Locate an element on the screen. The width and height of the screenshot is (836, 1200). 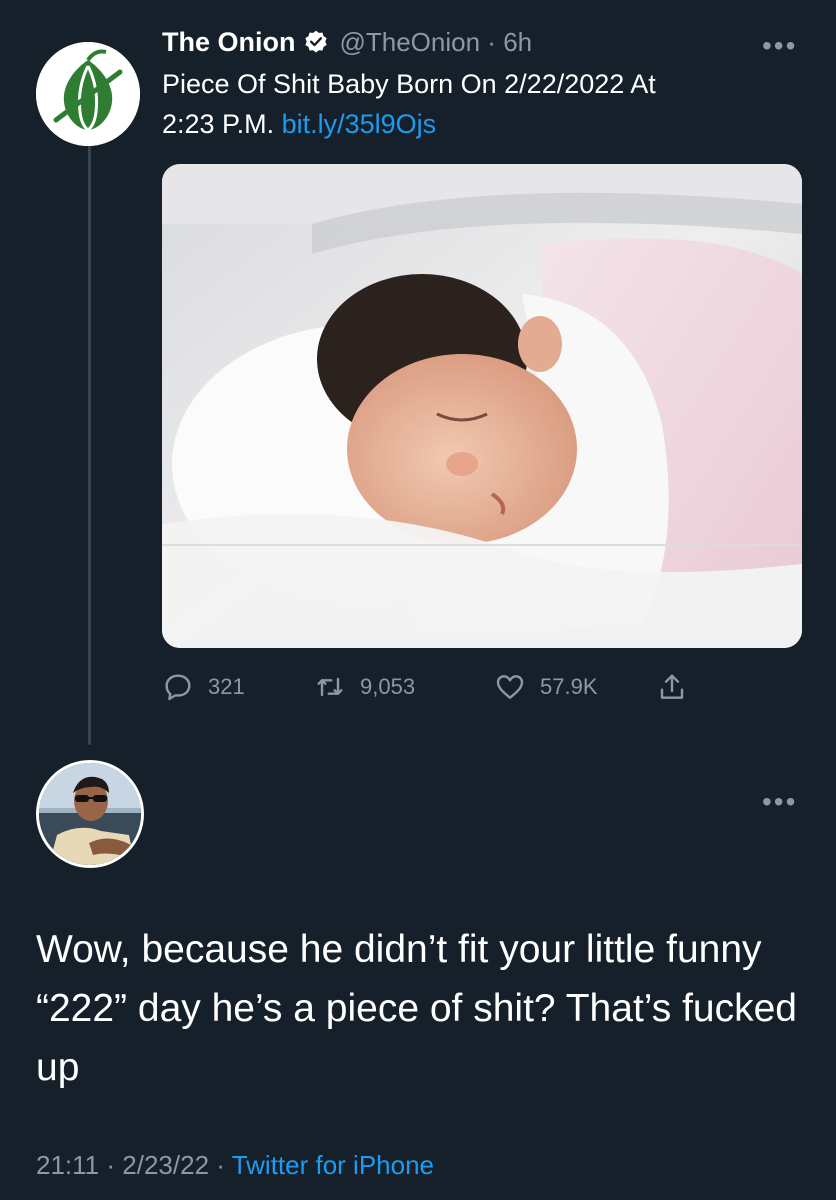
reply-count: 321 is located at coordinates (226, 686).